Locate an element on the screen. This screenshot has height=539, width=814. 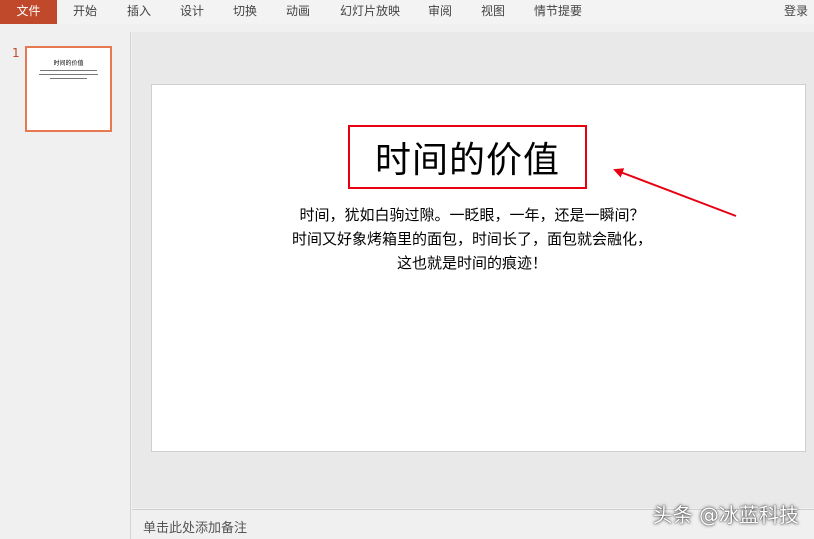
tab-design: 设计 is located at coordinates (192, 12).